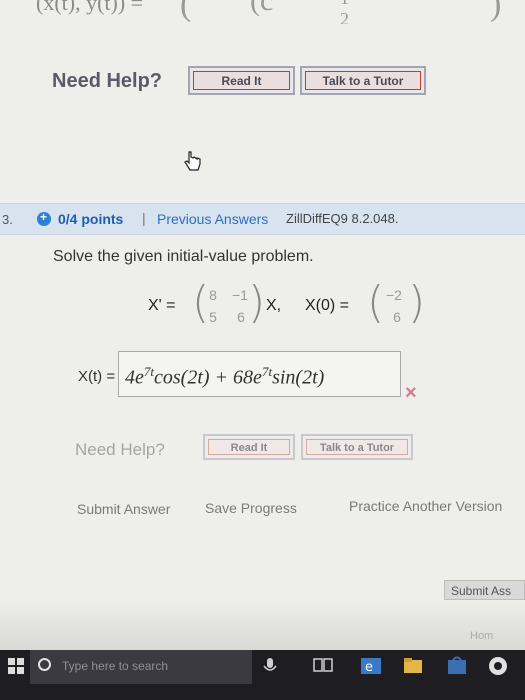 The width and height of the screenshot is (525, 700). What do you see at coordinates (123, 509) in the screenshot?
I see `submit-answer-button: Submit Answer` at bounding box center [123, 509].